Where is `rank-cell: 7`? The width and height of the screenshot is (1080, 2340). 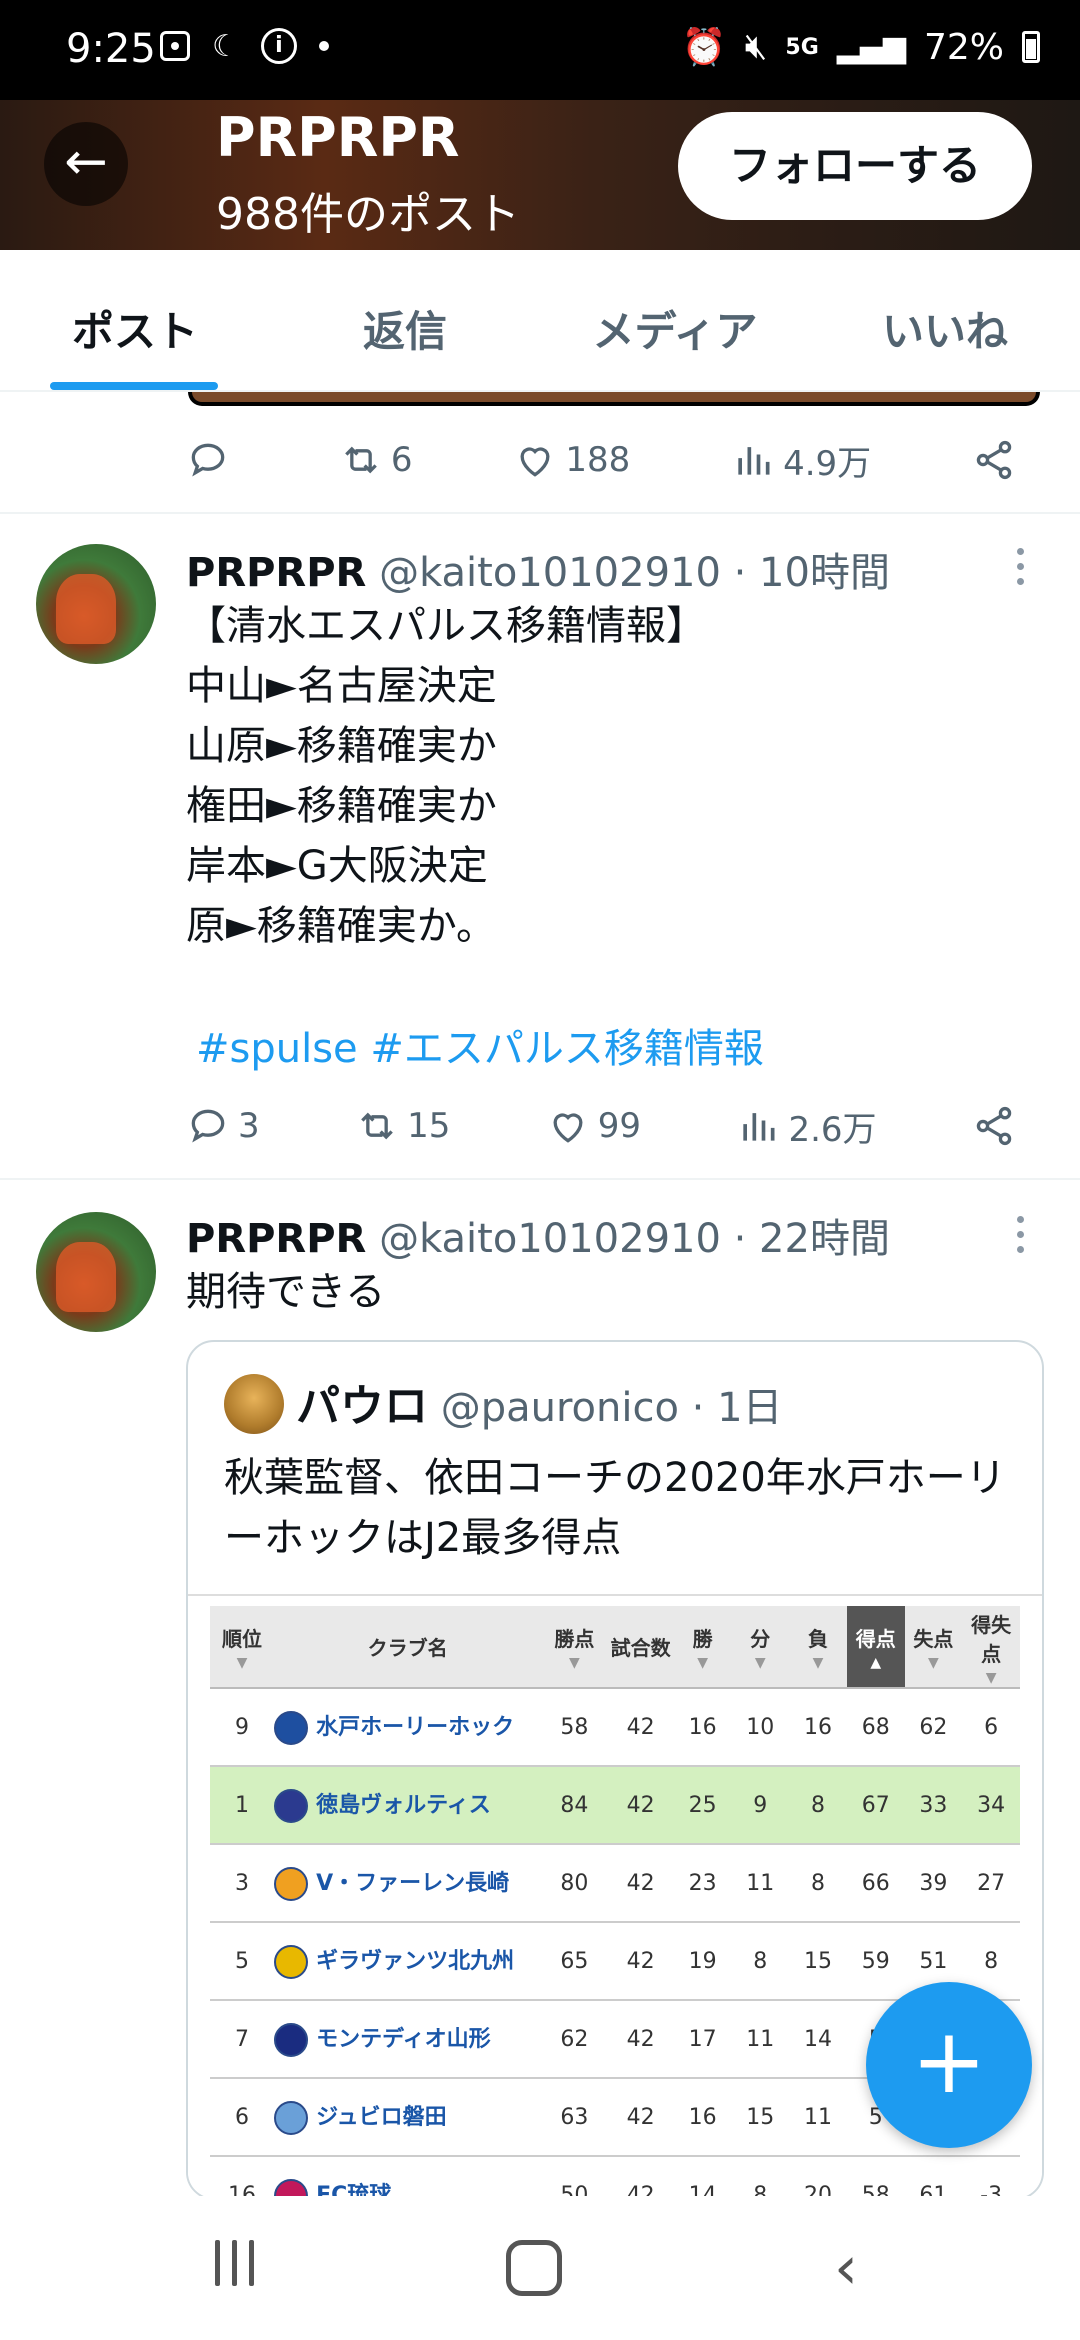
rank-cell: 7 is located at coordinates (242, 2039).